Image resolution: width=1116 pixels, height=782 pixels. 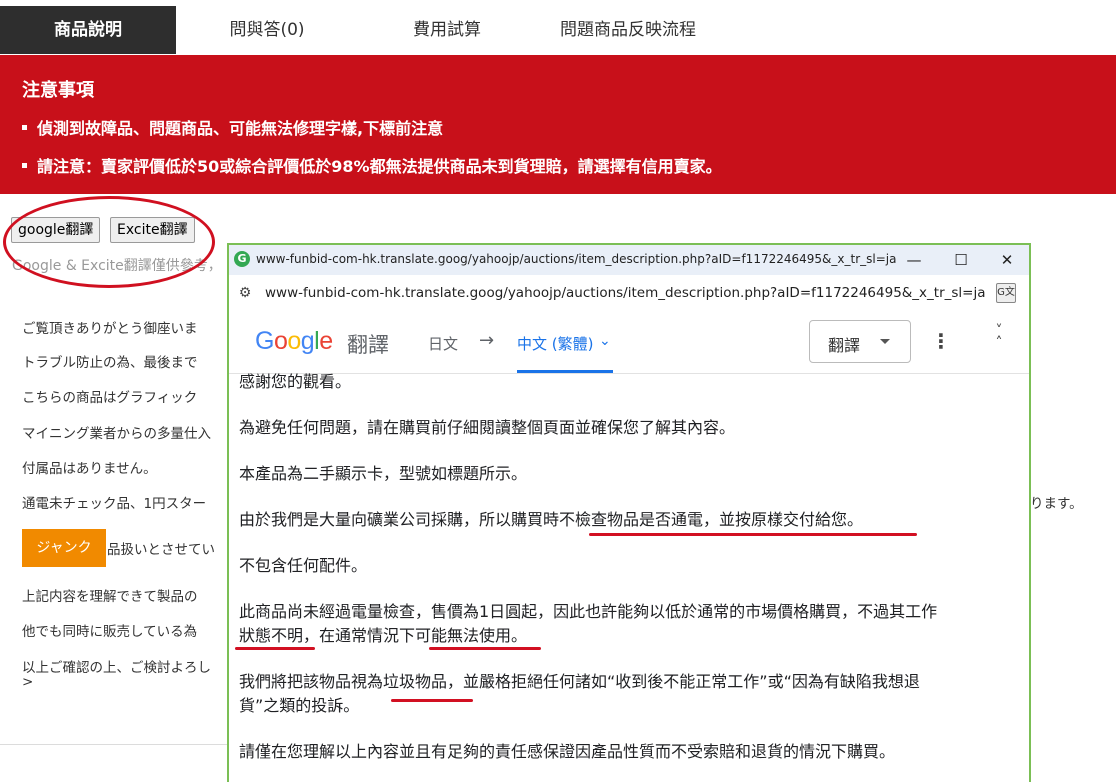 What do you see at coordinates (628, 30) in the screenshot?
I see `tab-problem-report: 問題商品反映流程` at bounding box center [628, 30].